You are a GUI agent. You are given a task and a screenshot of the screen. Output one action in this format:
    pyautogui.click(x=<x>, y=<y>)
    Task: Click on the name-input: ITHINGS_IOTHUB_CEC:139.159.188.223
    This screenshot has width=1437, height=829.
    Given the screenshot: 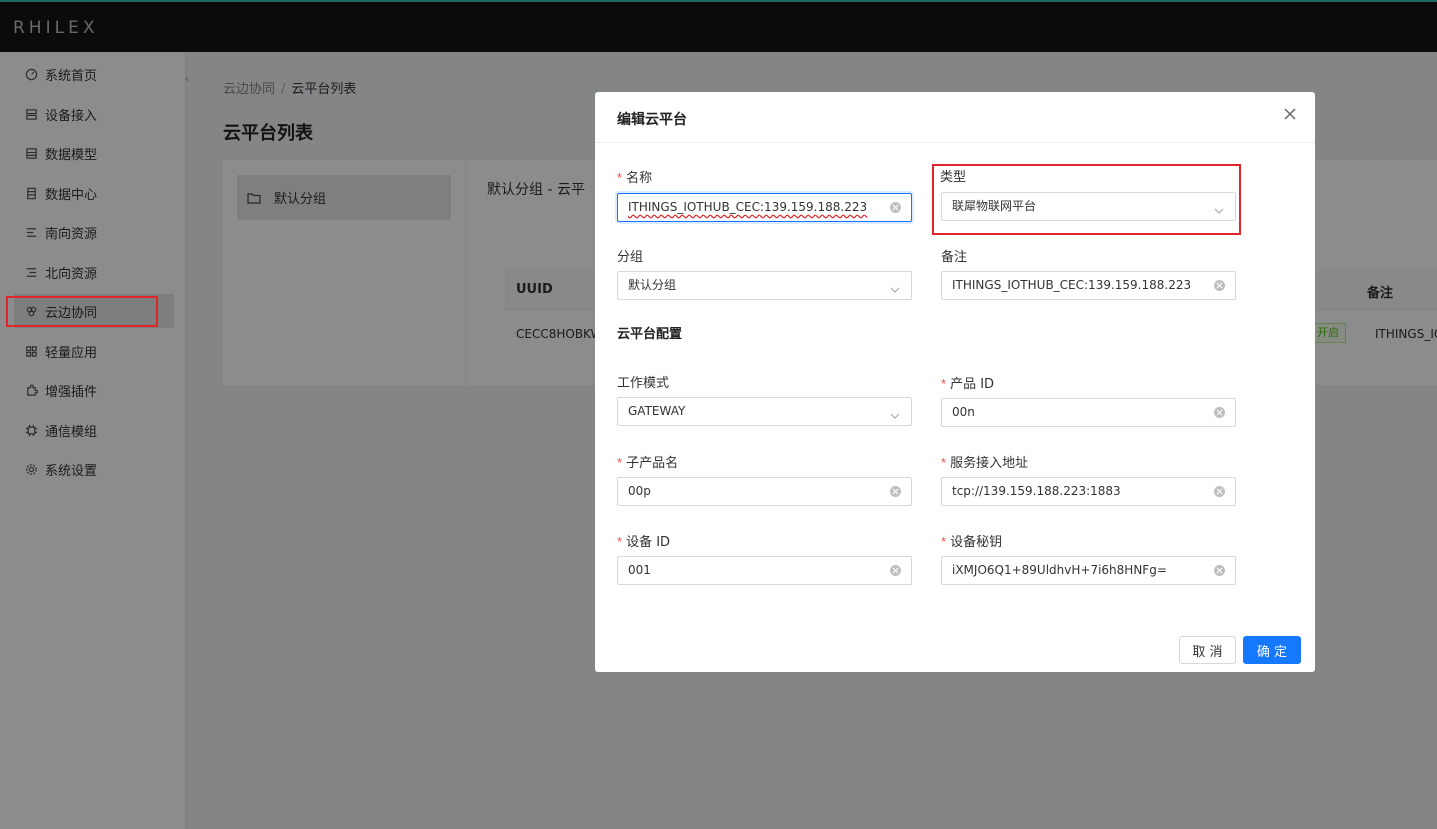 What is the action you would take?
    pyautogui.click(x=764, y=207)
    